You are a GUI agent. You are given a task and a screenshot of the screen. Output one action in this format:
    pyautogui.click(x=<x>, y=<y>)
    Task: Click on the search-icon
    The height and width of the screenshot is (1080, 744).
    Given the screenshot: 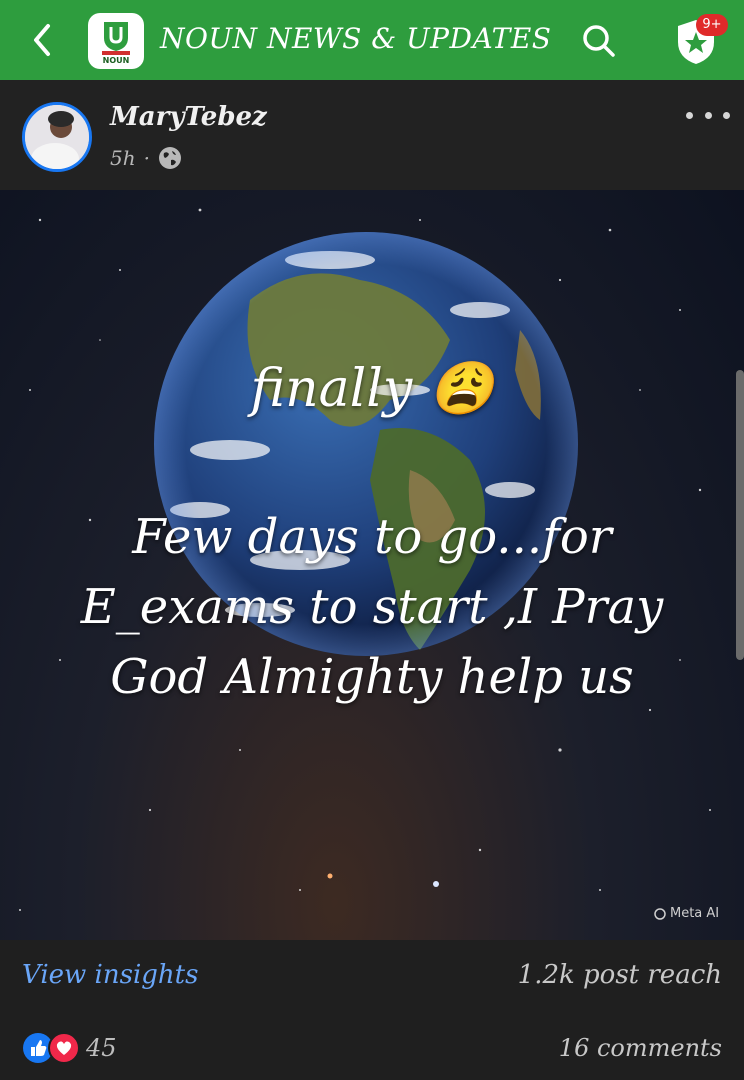 What is the action you would take?
    pyautogui.click(x=599, y=41)
    